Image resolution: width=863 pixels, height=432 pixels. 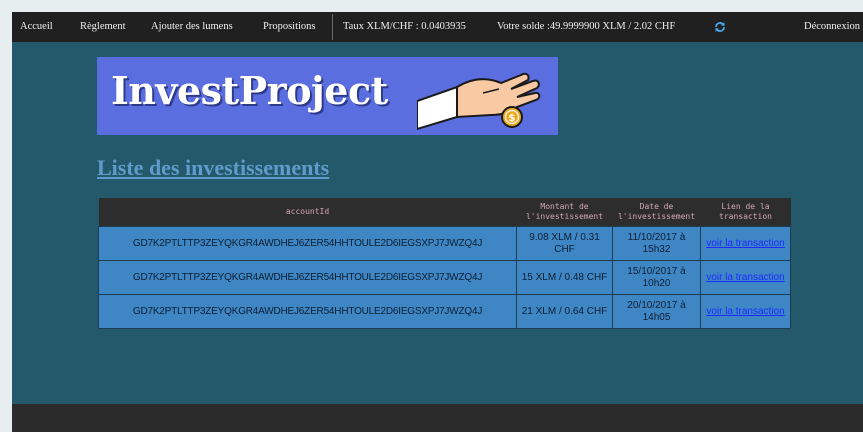 What do you see at coordinates (192, 27) in the screenshot?
I see `nav-ajouter-lumens-link: Ajouter des lumens` at bounding box center [192, 27].